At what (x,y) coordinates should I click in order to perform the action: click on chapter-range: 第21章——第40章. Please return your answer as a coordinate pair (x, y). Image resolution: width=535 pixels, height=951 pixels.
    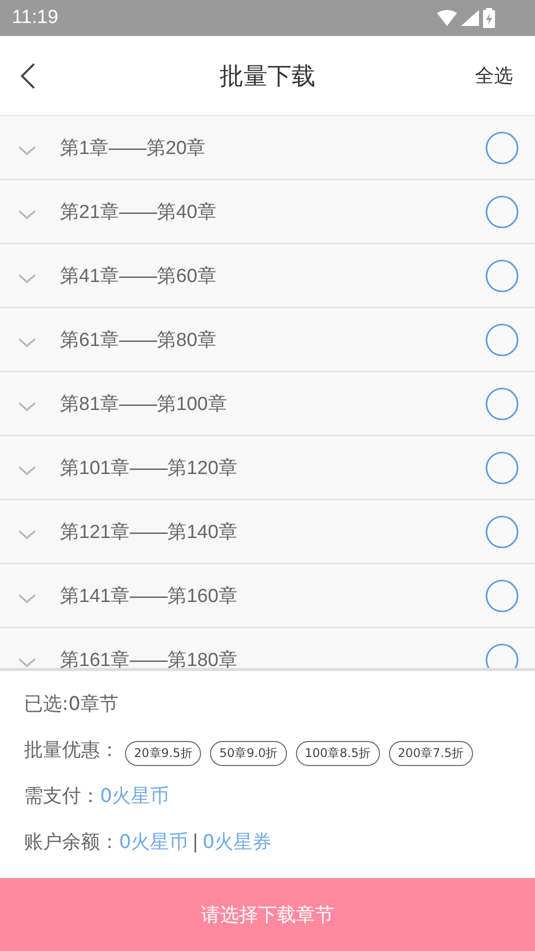
    Looking at the image, I should click on (139, 212).